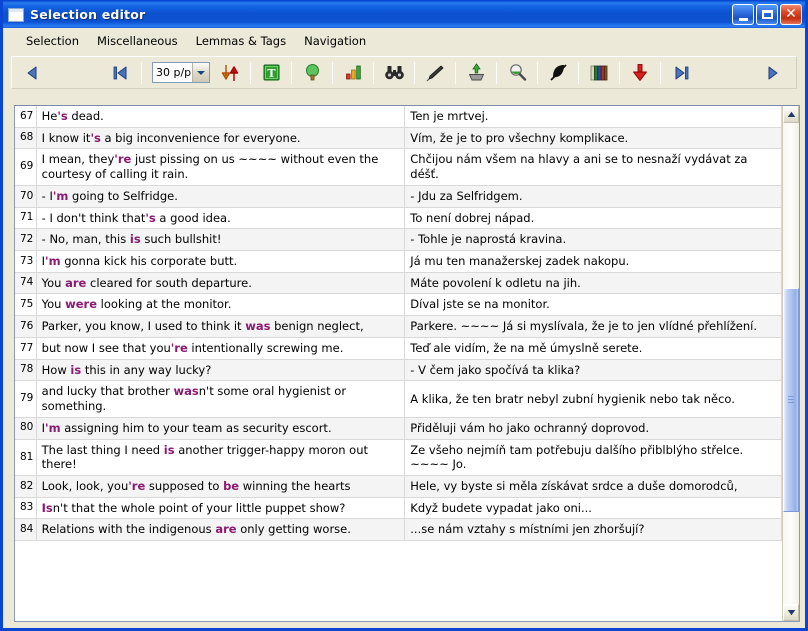 Image resolution: width=808 pixels, height=631 pixels. Describe the element at coordinates (221, 240) in the screenshot. I see `source-text-cell: - No, man, this is such bullshit!` at that location.